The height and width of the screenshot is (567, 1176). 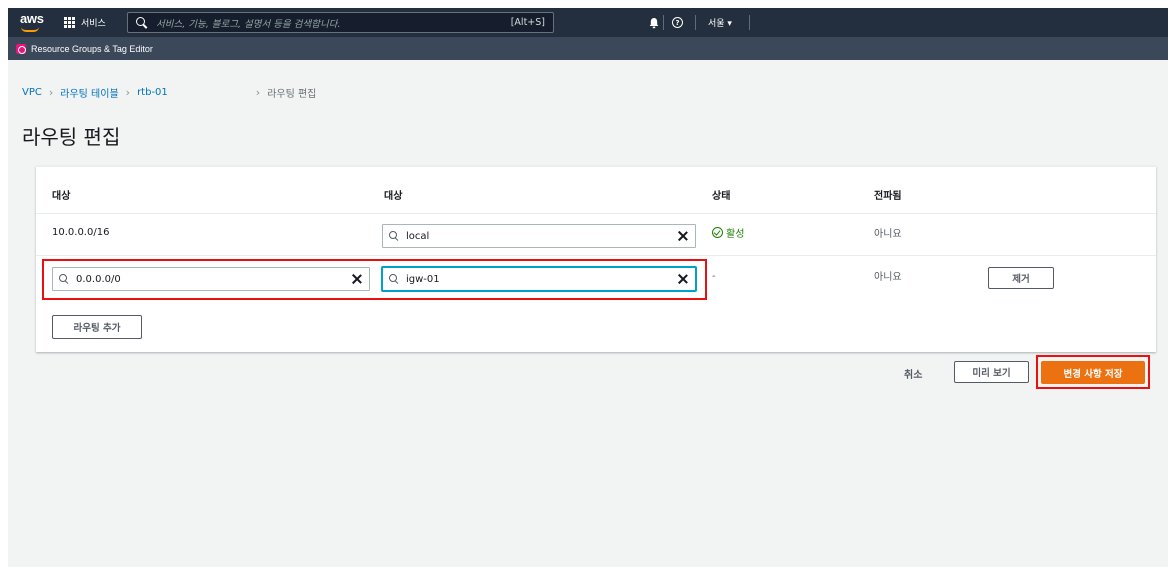 I want to click on destination-search-input: 0.0.0.0/0, so click(x=211, y=279).